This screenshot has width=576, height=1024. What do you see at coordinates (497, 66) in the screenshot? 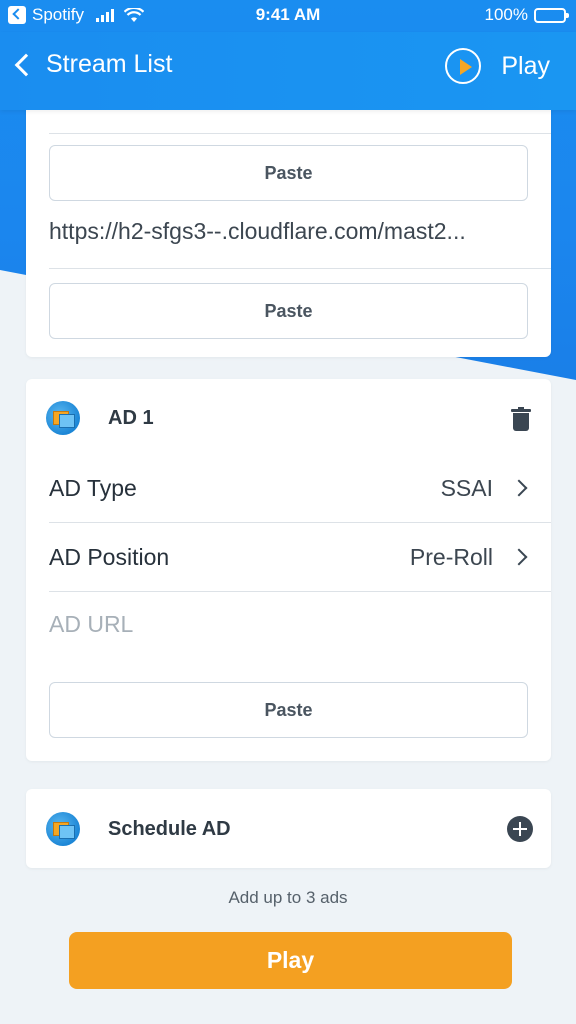
I see `nav-play-button: Play` at bounding box center [497, 66].